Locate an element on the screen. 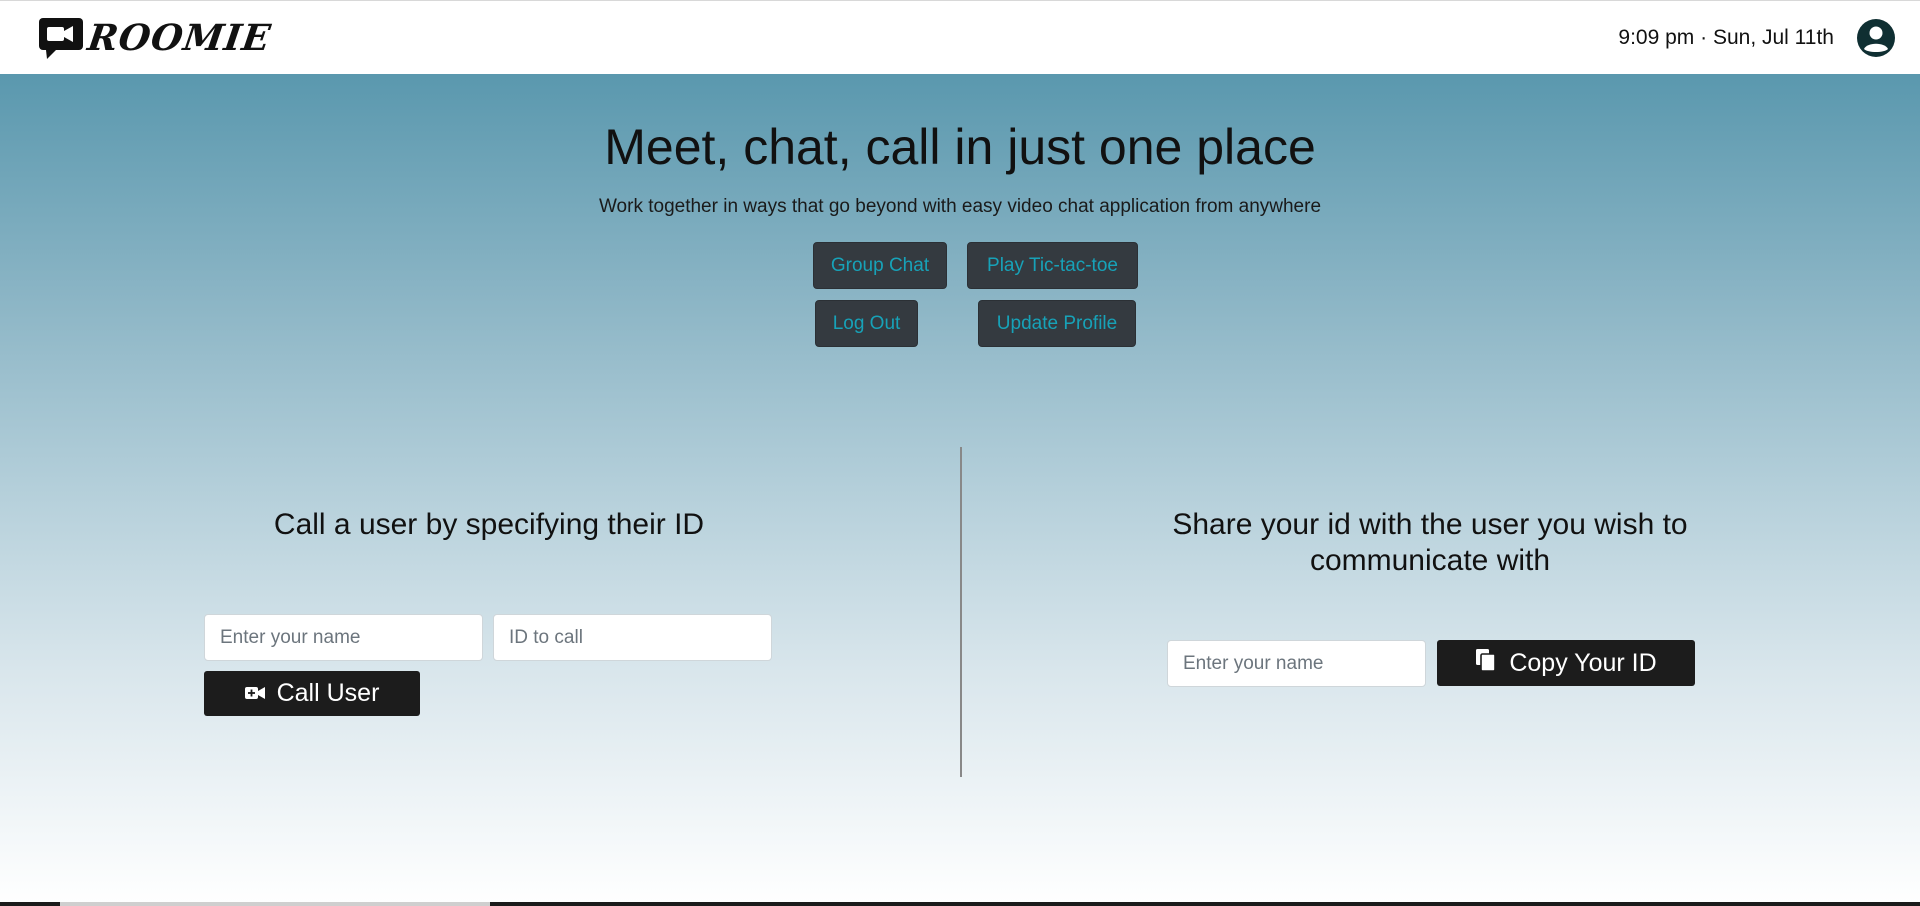 Image resolution: width=1920 pixels, height=906 pixels. call-user-label: Call User is located at coordinates (328, 693).